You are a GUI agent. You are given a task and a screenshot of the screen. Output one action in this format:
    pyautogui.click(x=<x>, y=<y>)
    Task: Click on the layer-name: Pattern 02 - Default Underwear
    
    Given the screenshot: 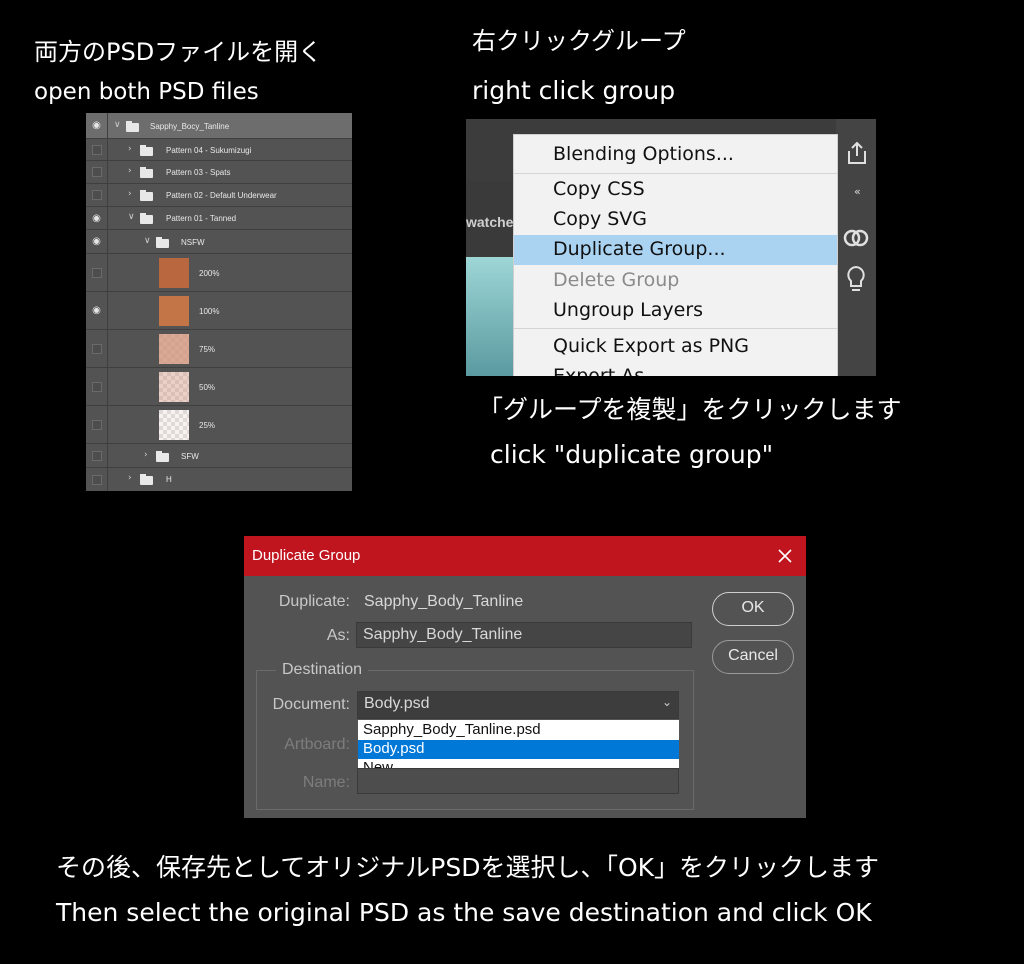 What is the action you would take?
    pyautogui.click(x=221, y=195)
    